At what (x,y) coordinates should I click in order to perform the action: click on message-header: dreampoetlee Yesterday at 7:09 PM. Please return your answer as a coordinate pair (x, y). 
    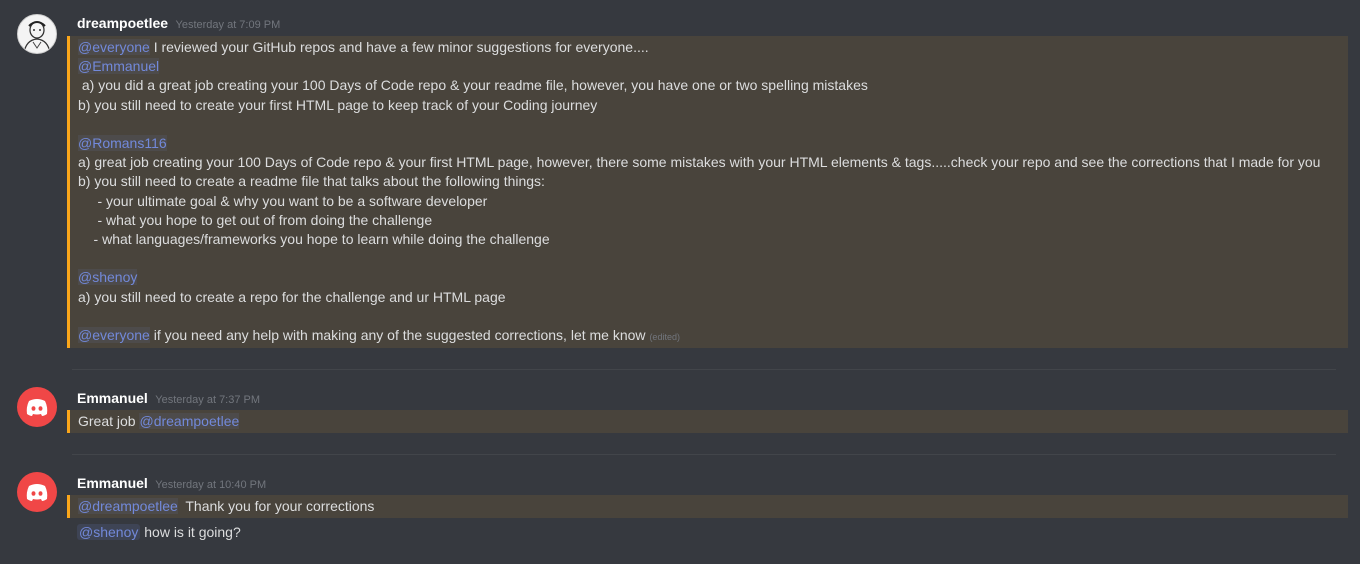
    Looking at the image, I should click on (178, 24).